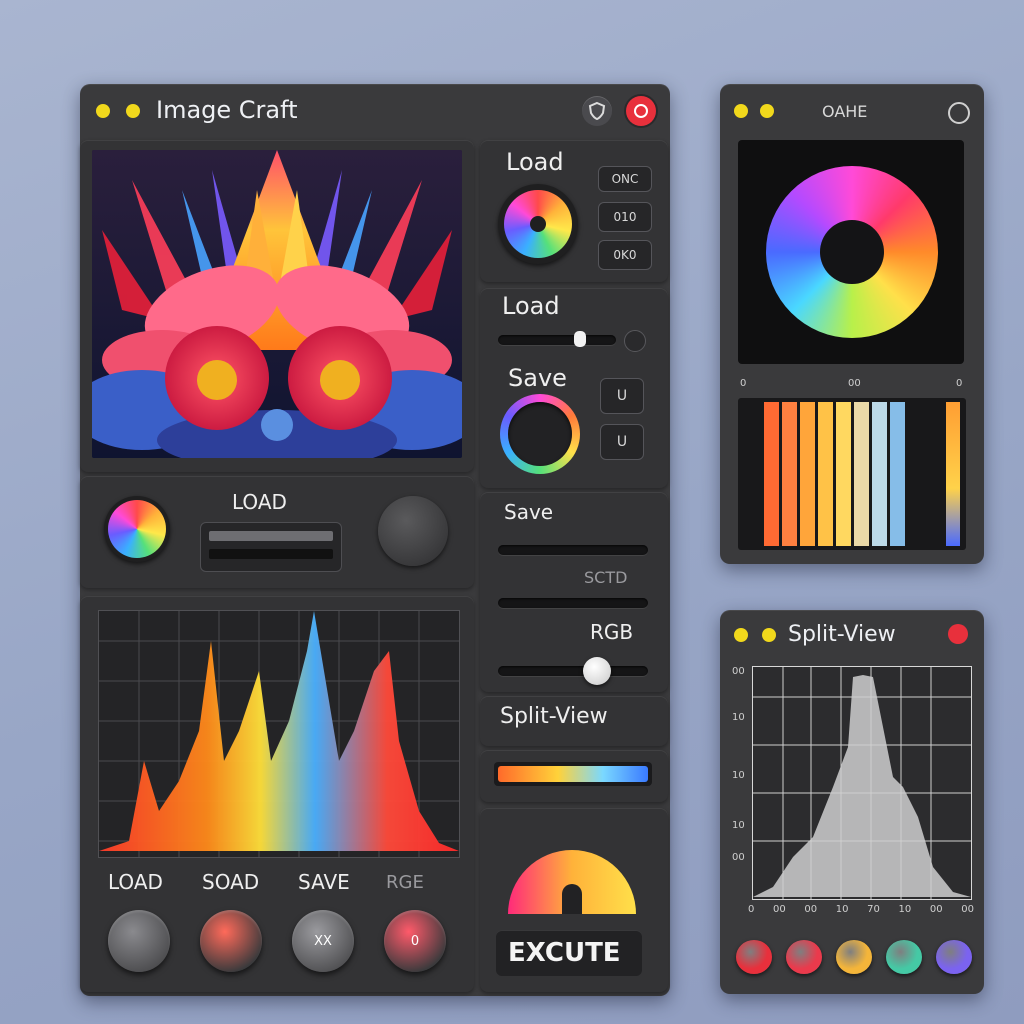 The width and height of the screenshot is (1024, 1024). What do you see at coordinates (531, 306) in the screenshot?
I see `load-label-2: Load` at bounding box center [531, 306].